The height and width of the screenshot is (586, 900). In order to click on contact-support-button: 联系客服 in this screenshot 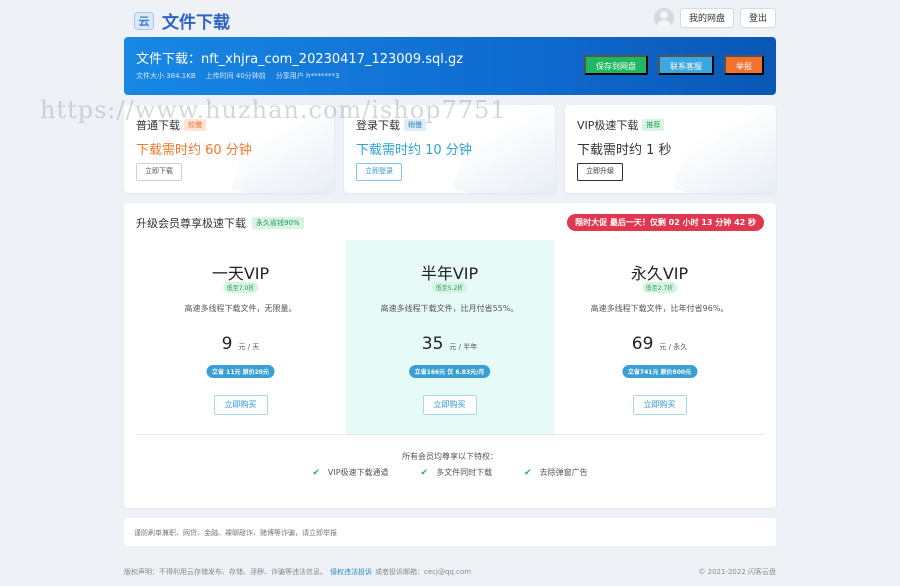, I will do `click(686, 65)`.